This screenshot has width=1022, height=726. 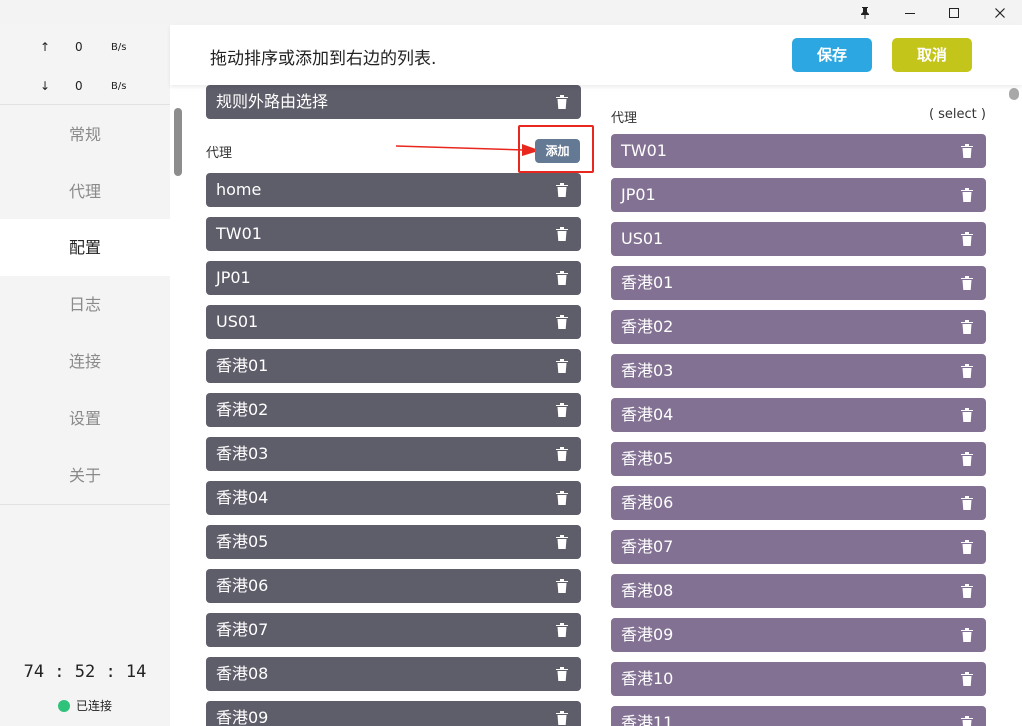 I want to click on maximize-icon, so click(x=954, y=12).